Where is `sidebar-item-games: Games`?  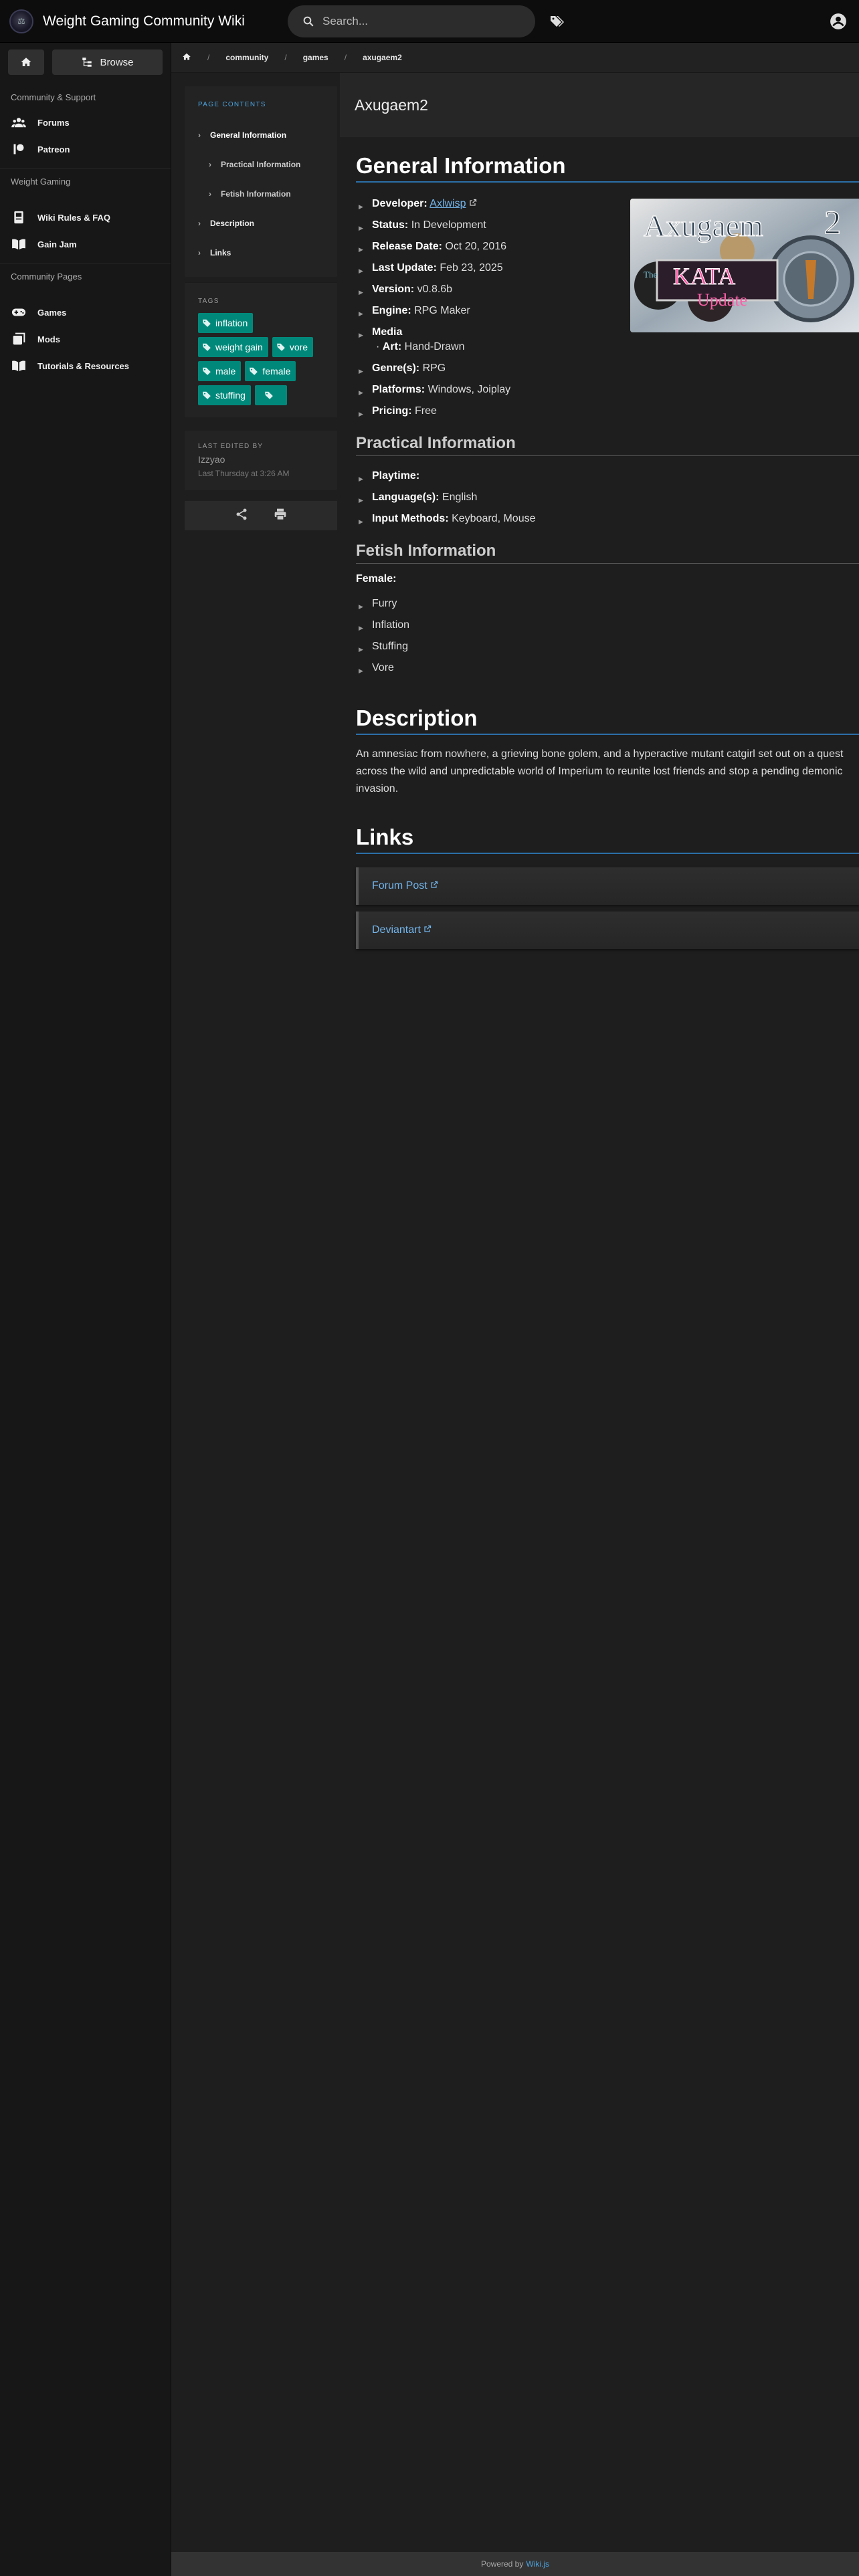 sidebar-item-games: Games is located at coordinates (86, 312).